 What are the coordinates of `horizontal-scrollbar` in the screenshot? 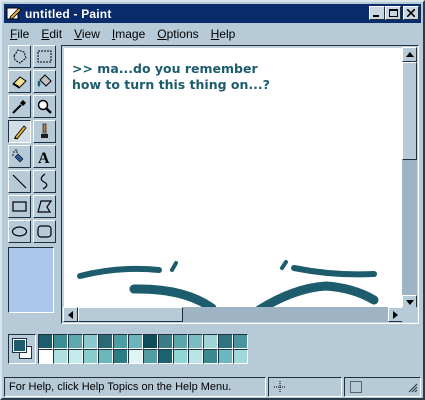 It's located at (233, 314).